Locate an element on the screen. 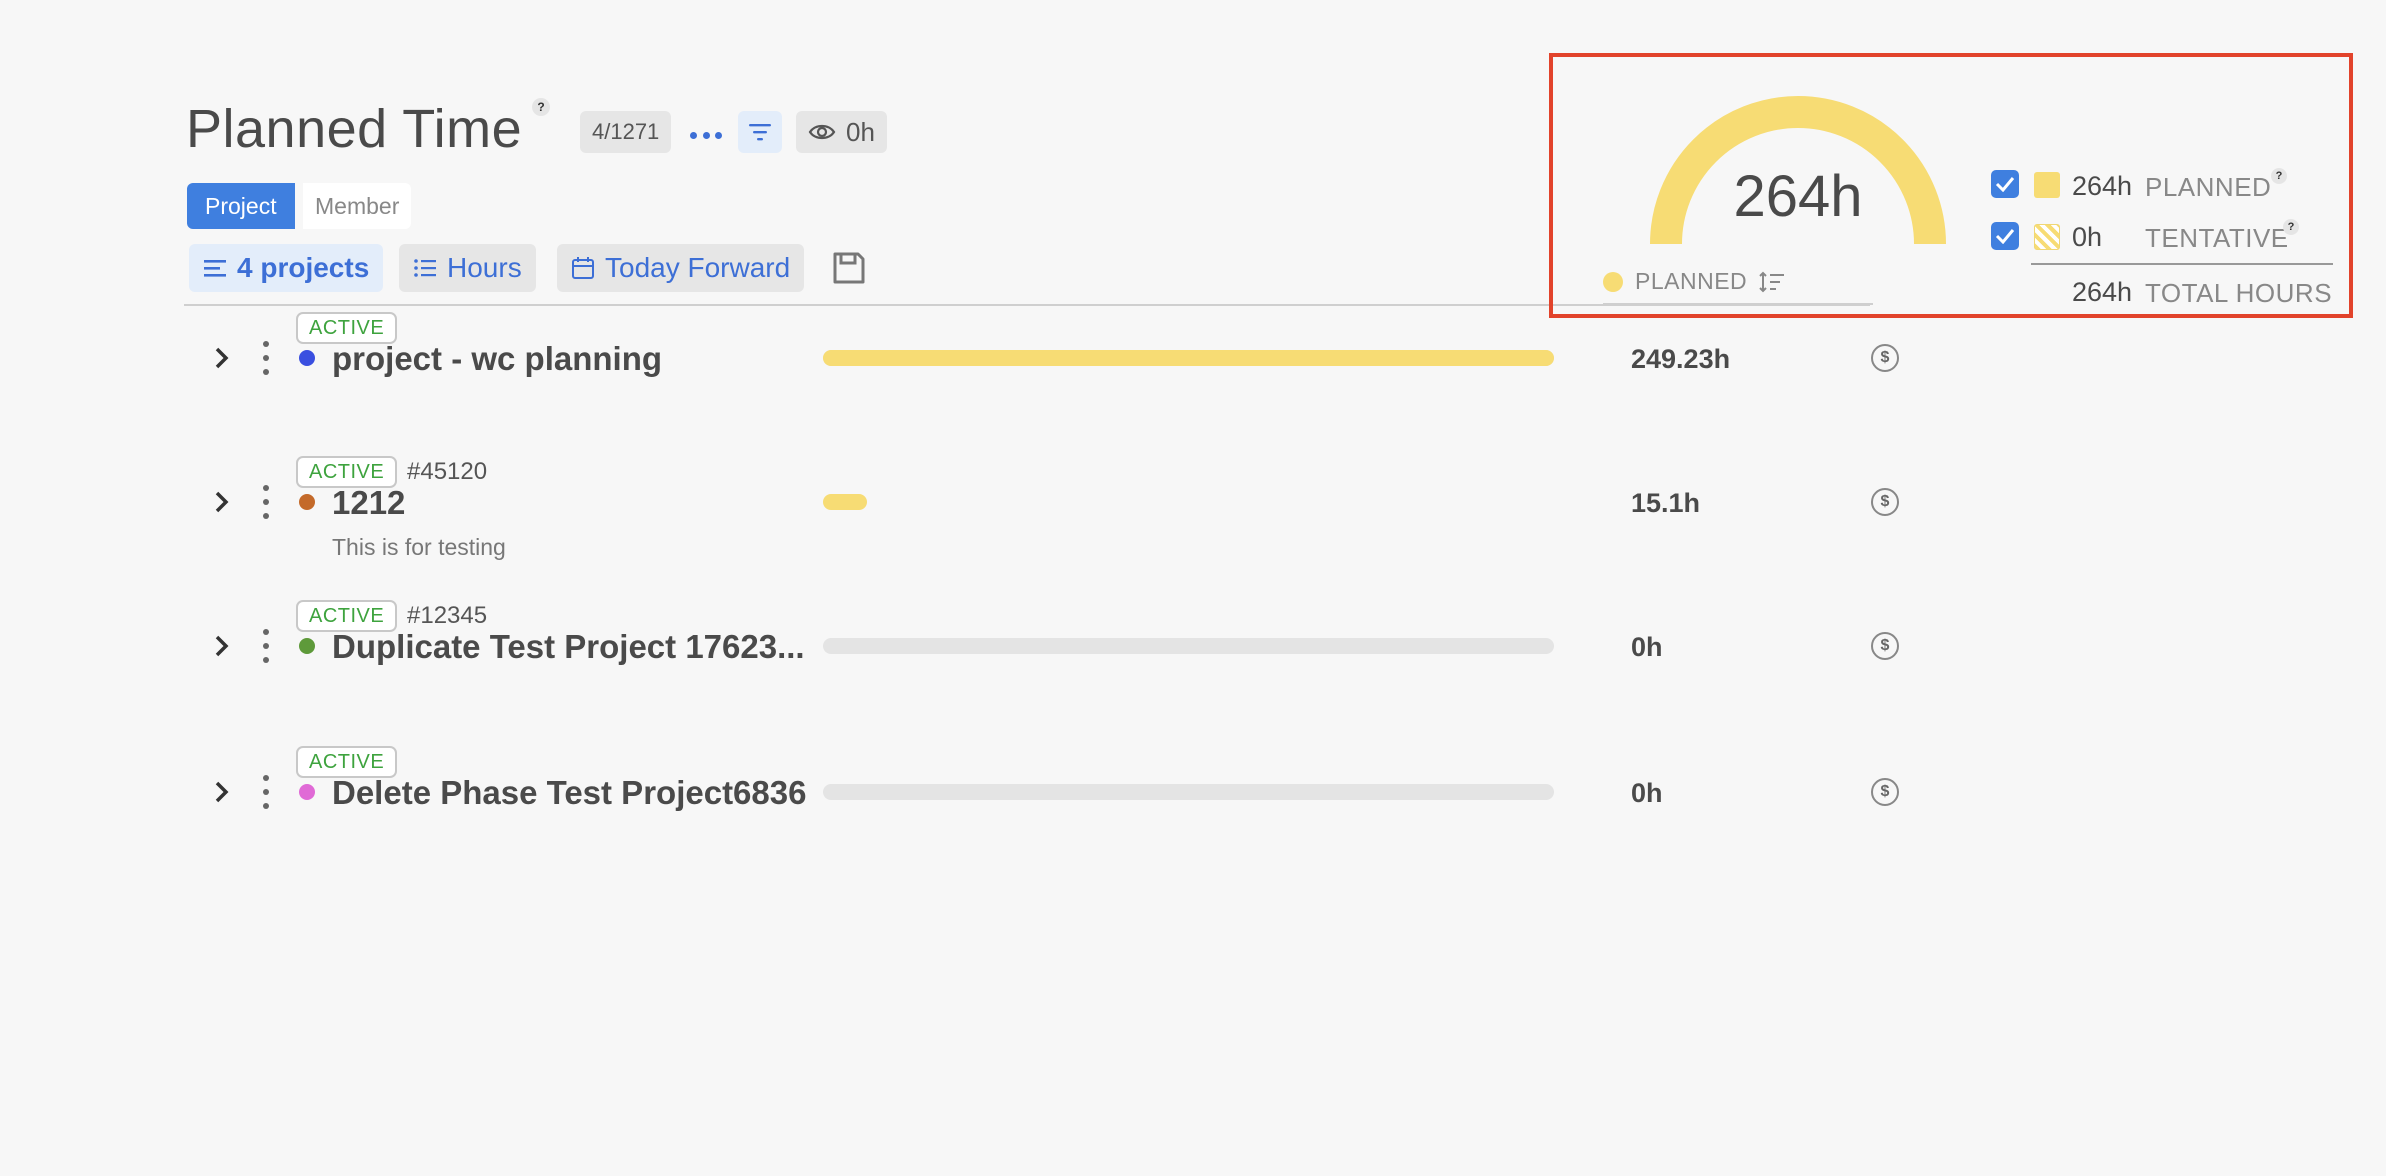 This screenshot has width=2386, height=1176. planned-label: PLANNED is located at coordinates (2208, 187).